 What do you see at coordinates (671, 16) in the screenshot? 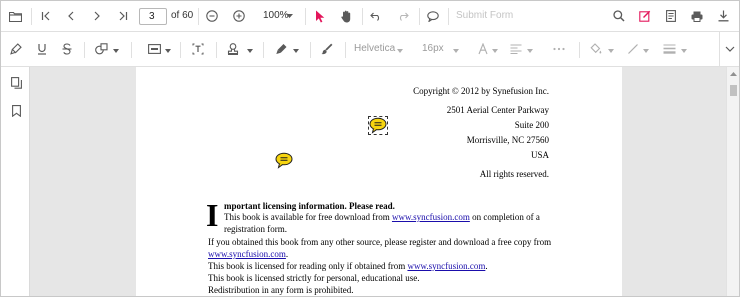
I see `form-designer-icon` at bounding box center [671, 16].